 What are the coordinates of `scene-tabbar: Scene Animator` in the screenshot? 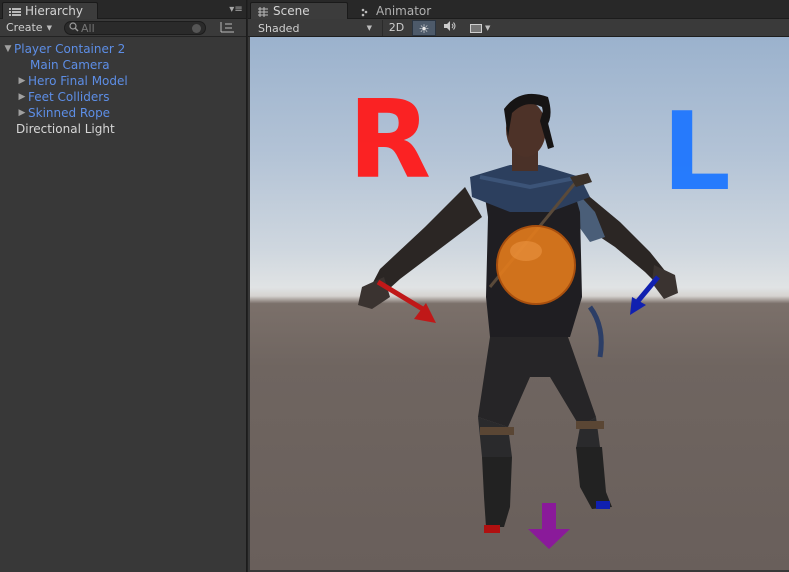 It's located at (518, 9).